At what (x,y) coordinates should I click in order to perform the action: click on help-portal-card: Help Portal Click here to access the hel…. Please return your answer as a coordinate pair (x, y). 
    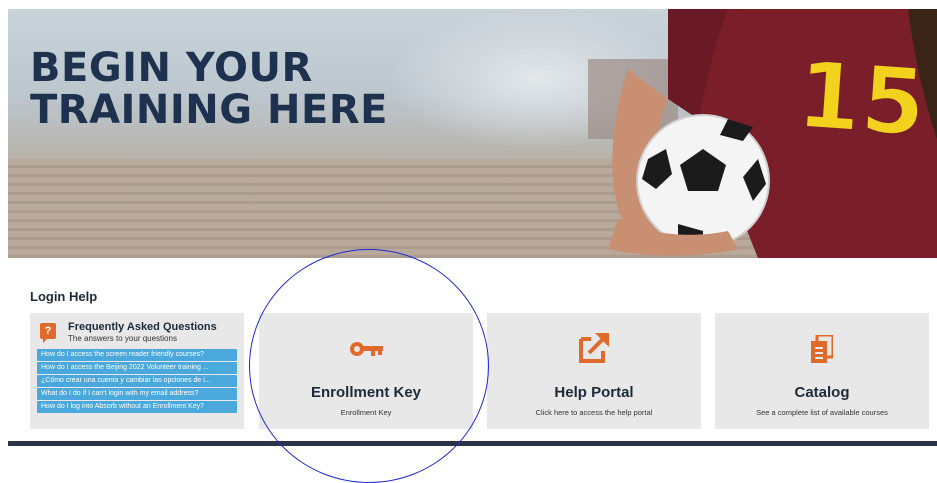
    Looking at the image, I should click on (594, 371).